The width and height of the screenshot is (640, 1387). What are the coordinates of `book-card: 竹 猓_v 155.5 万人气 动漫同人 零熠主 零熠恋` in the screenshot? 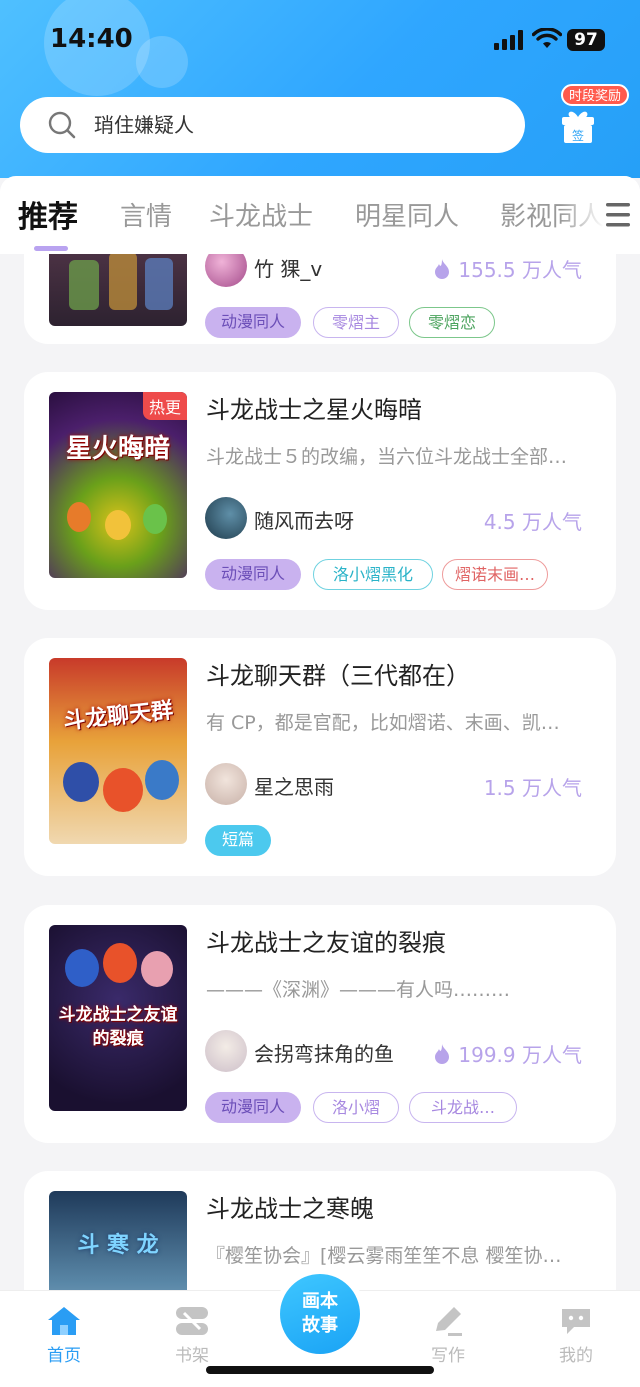 It's located at (320, 299).